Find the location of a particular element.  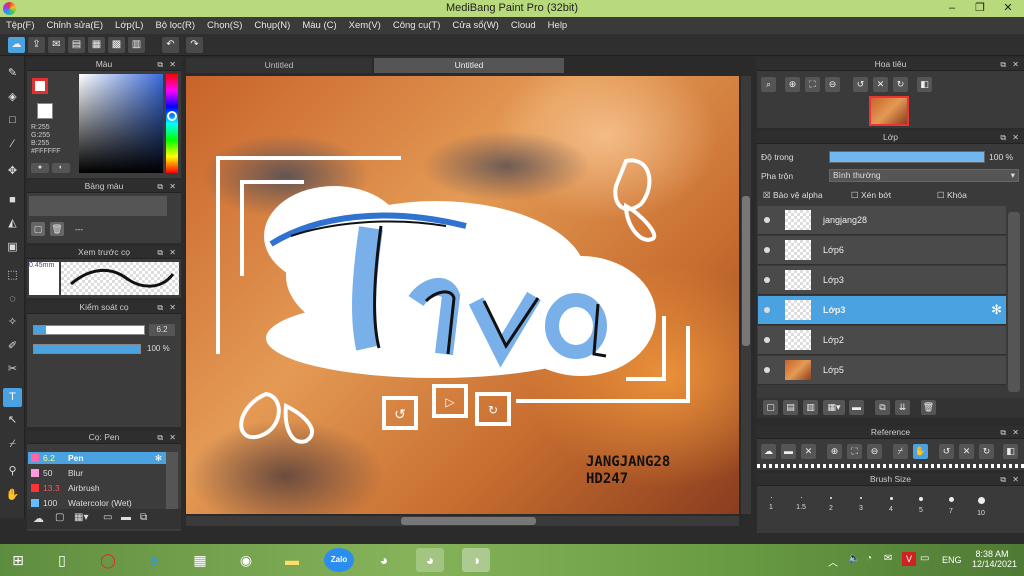

menu-file: Tệp(F) is located at coordinates (20, 25).